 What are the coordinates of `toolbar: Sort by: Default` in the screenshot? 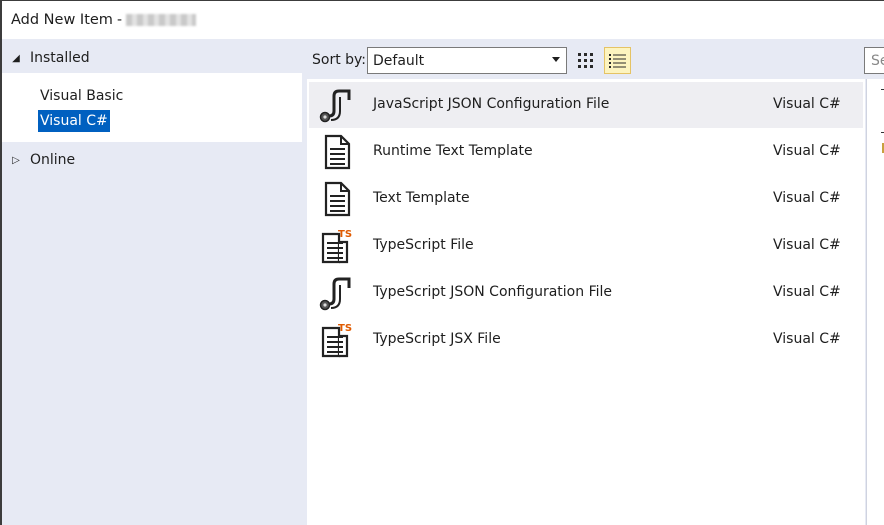 It's located at (586, 61).